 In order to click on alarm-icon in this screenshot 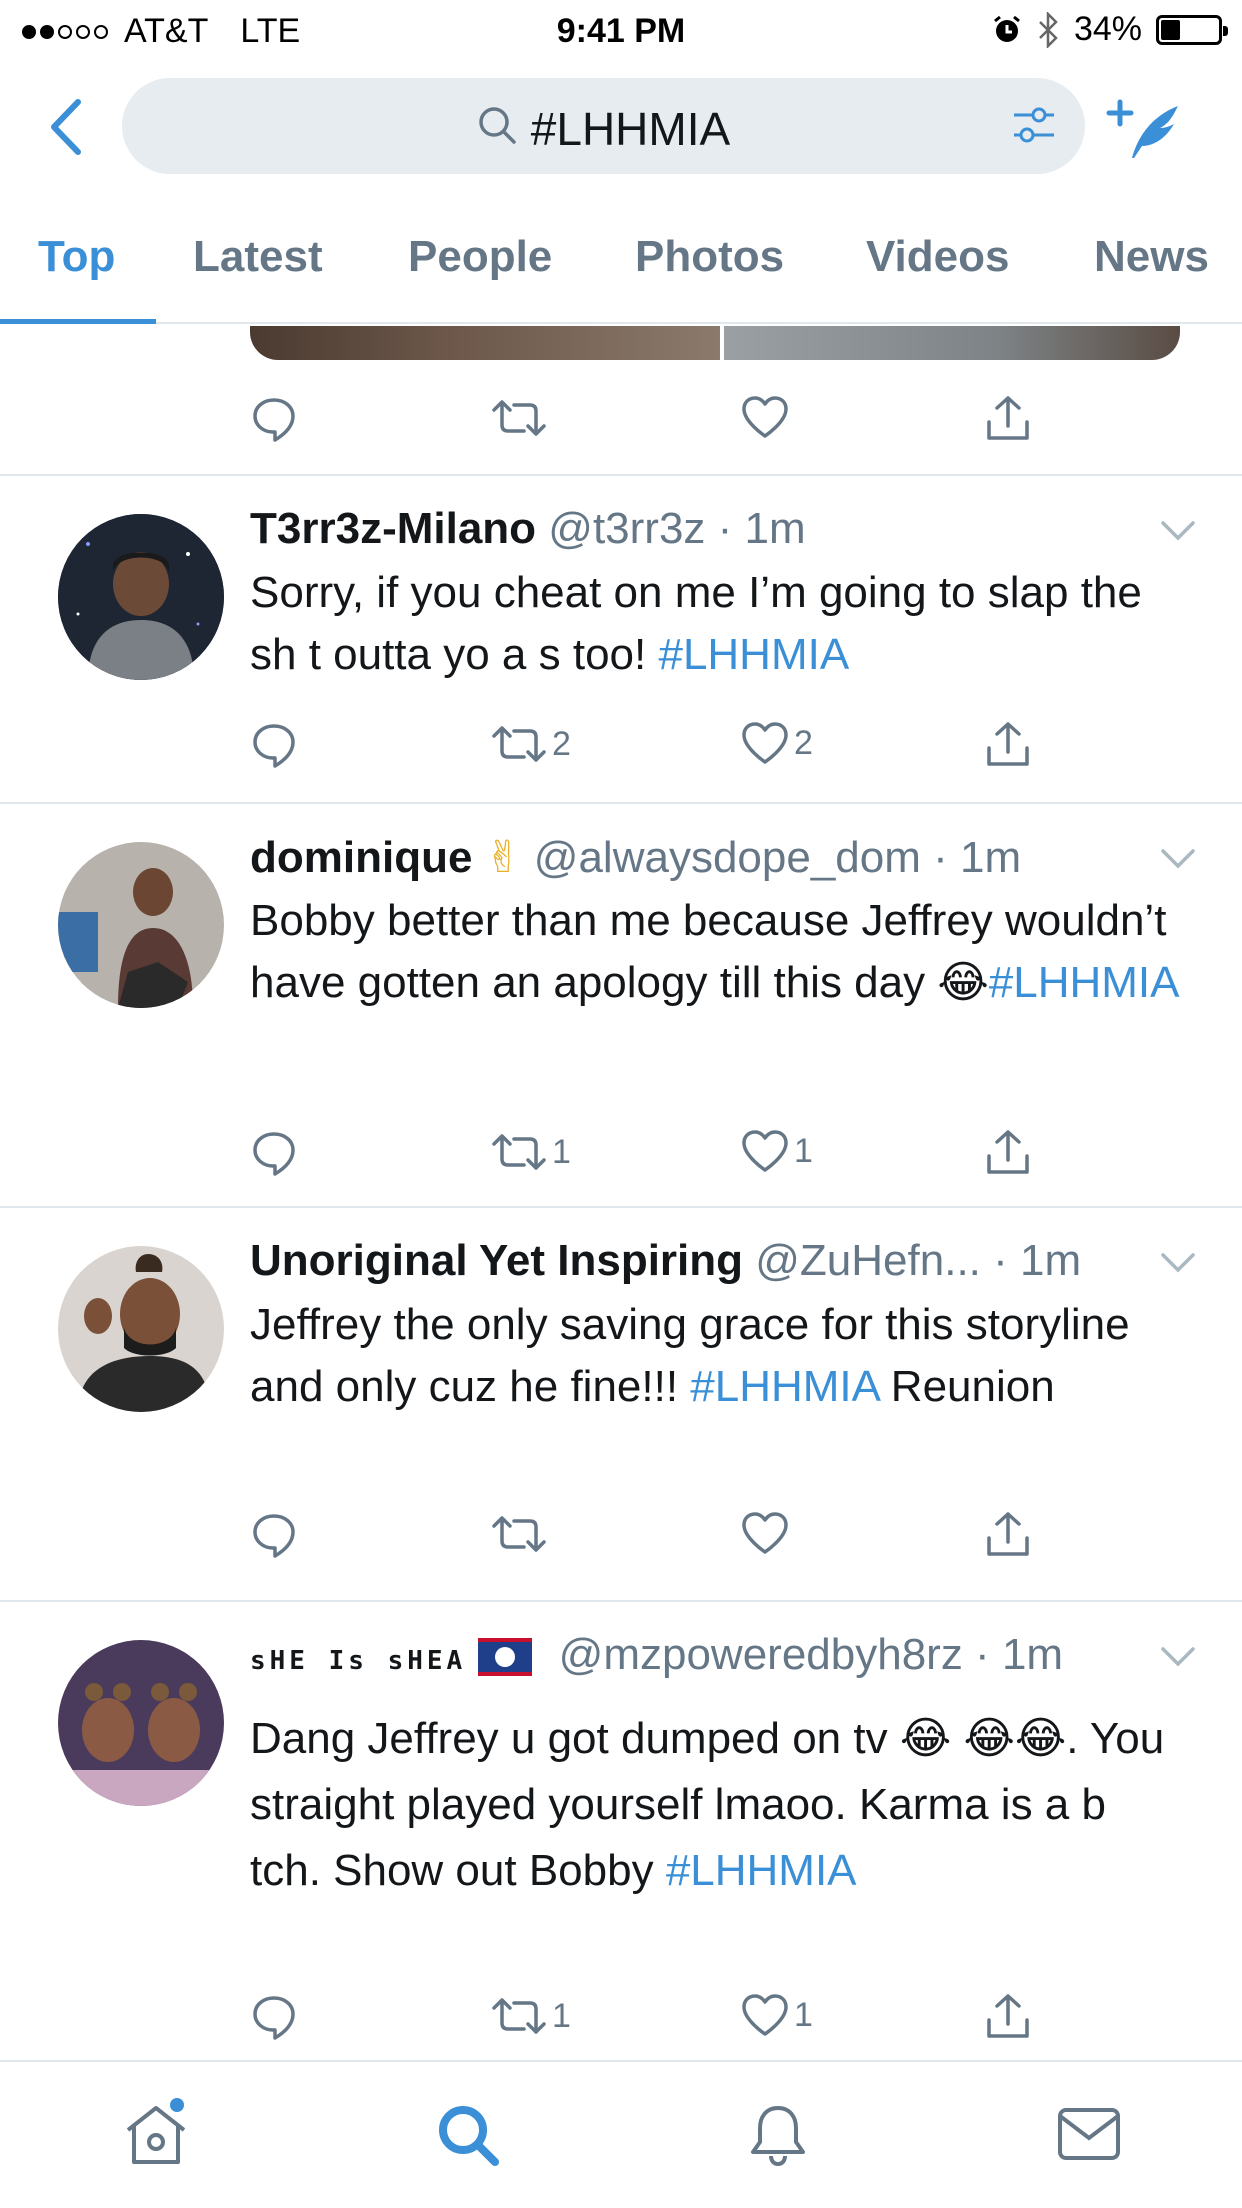, I will do `click(1007, 28)`.